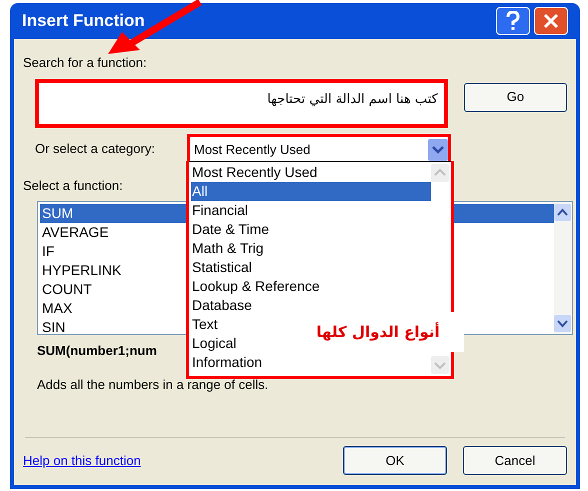 The width and height of the screenshot is (588, 491). What do you see at coordinates (97, 351) in the screenshot?
I see `function-signature: SUM(number1;num` at bounding box center [97, 351].